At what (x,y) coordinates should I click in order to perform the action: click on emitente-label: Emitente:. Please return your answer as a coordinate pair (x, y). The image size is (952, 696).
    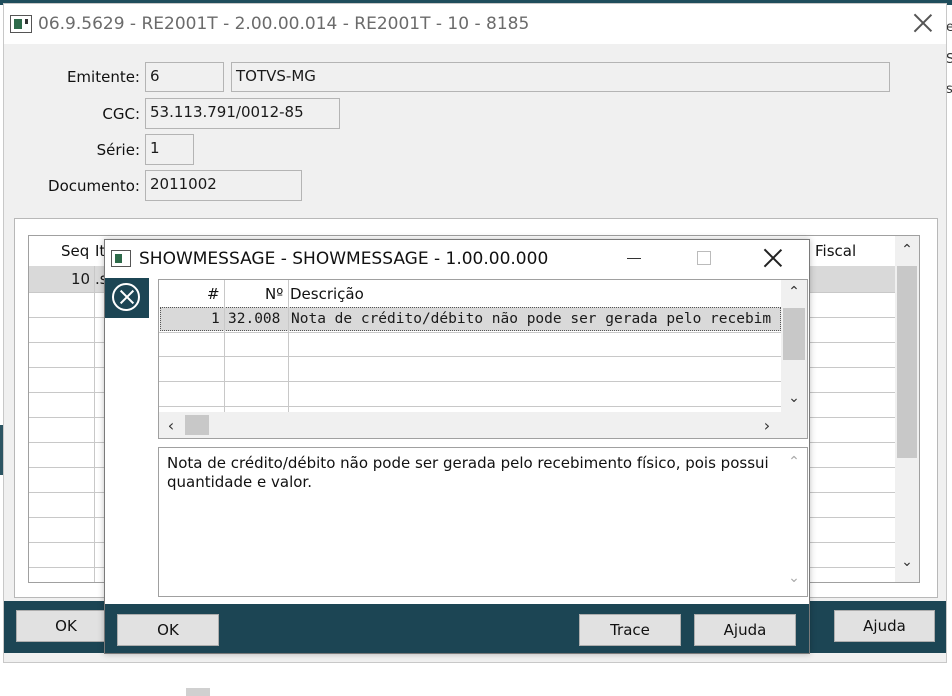
    Looking at the image, I should click on (103, 77).